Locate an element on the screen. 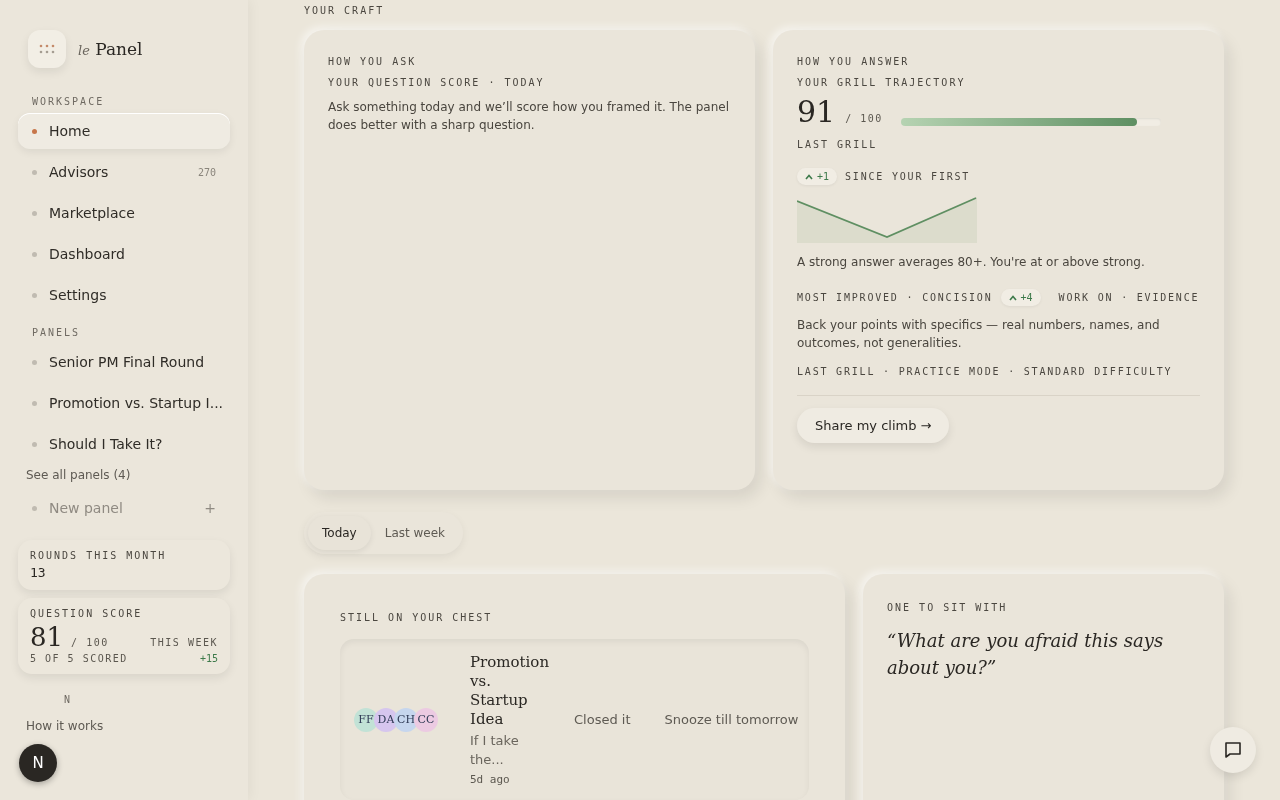 The image size is (1280, 800). delta-badge: +4 is located at coordinates (1020, 297).